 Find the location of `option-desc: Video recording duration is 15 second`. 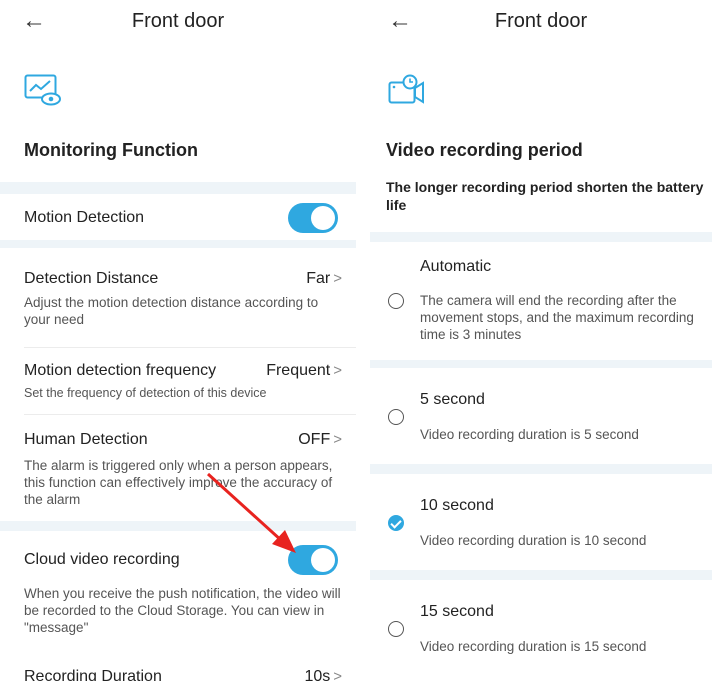

option-desc: Video recording duration is 15 second is located at coordinates (533, 646).